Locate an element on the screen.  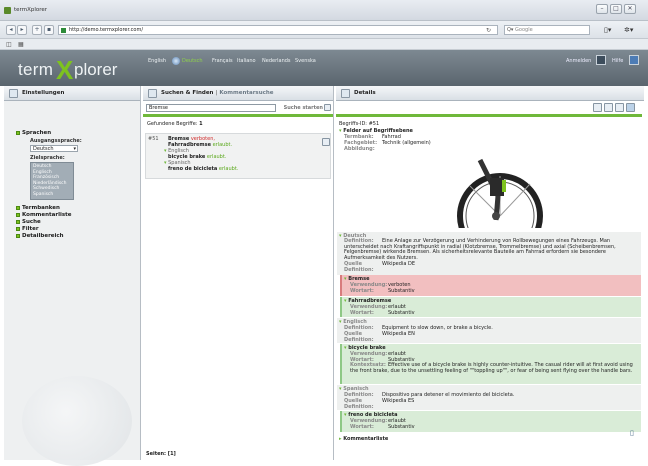
kommentarliste-section: Kommentarliste is located at coordinates (44, 215).